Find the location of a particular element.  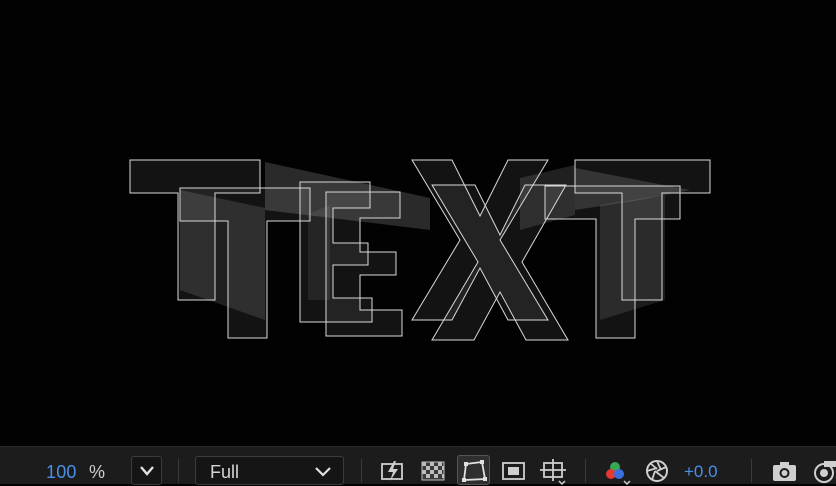

grid-guides-icon is located at coordinates (553, 471).